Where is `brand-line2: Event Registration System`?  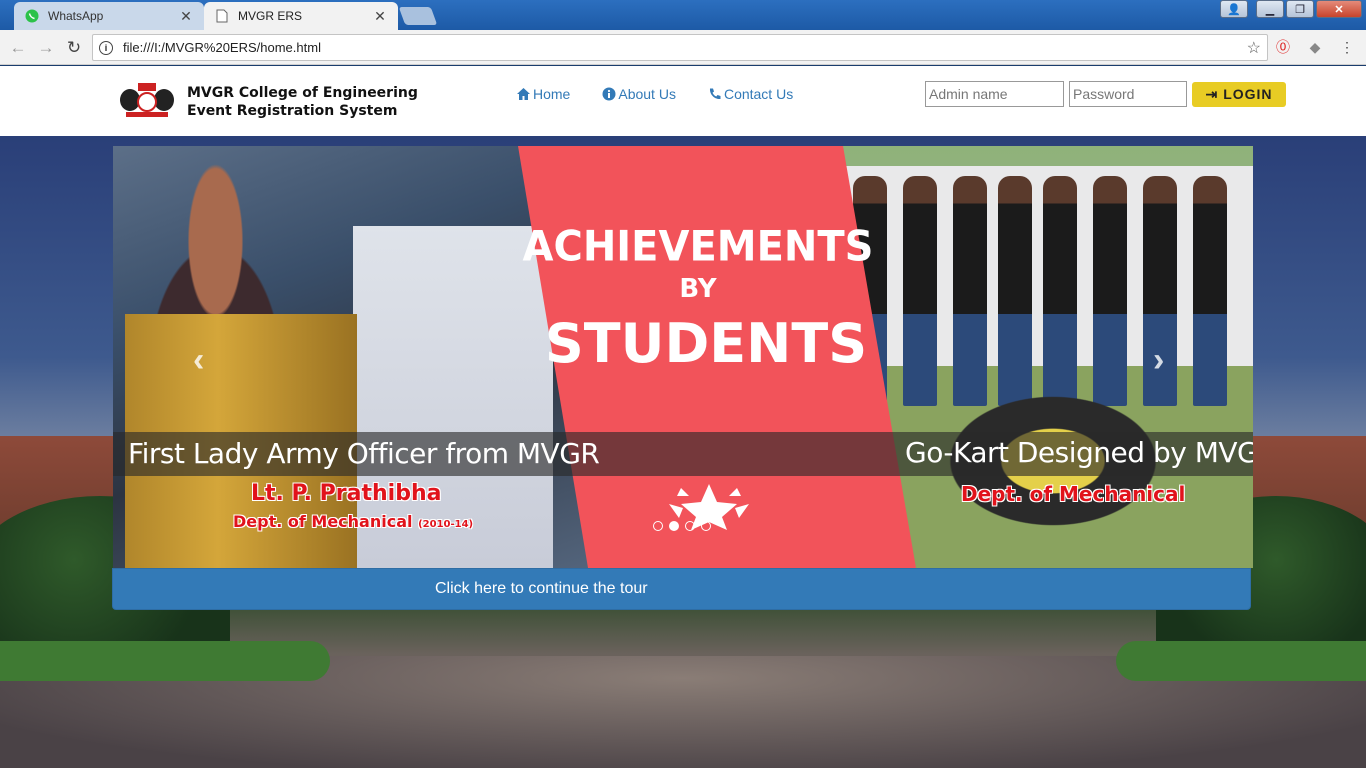 brand-line2: Event Registration System is located at coordinates (292, 111).